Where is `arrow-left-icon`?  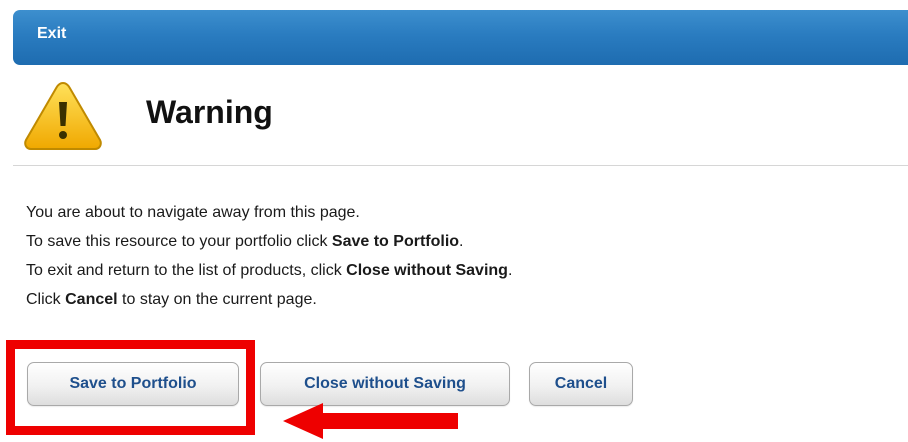
arrow-left-icon is located at coordinates (370, 421).